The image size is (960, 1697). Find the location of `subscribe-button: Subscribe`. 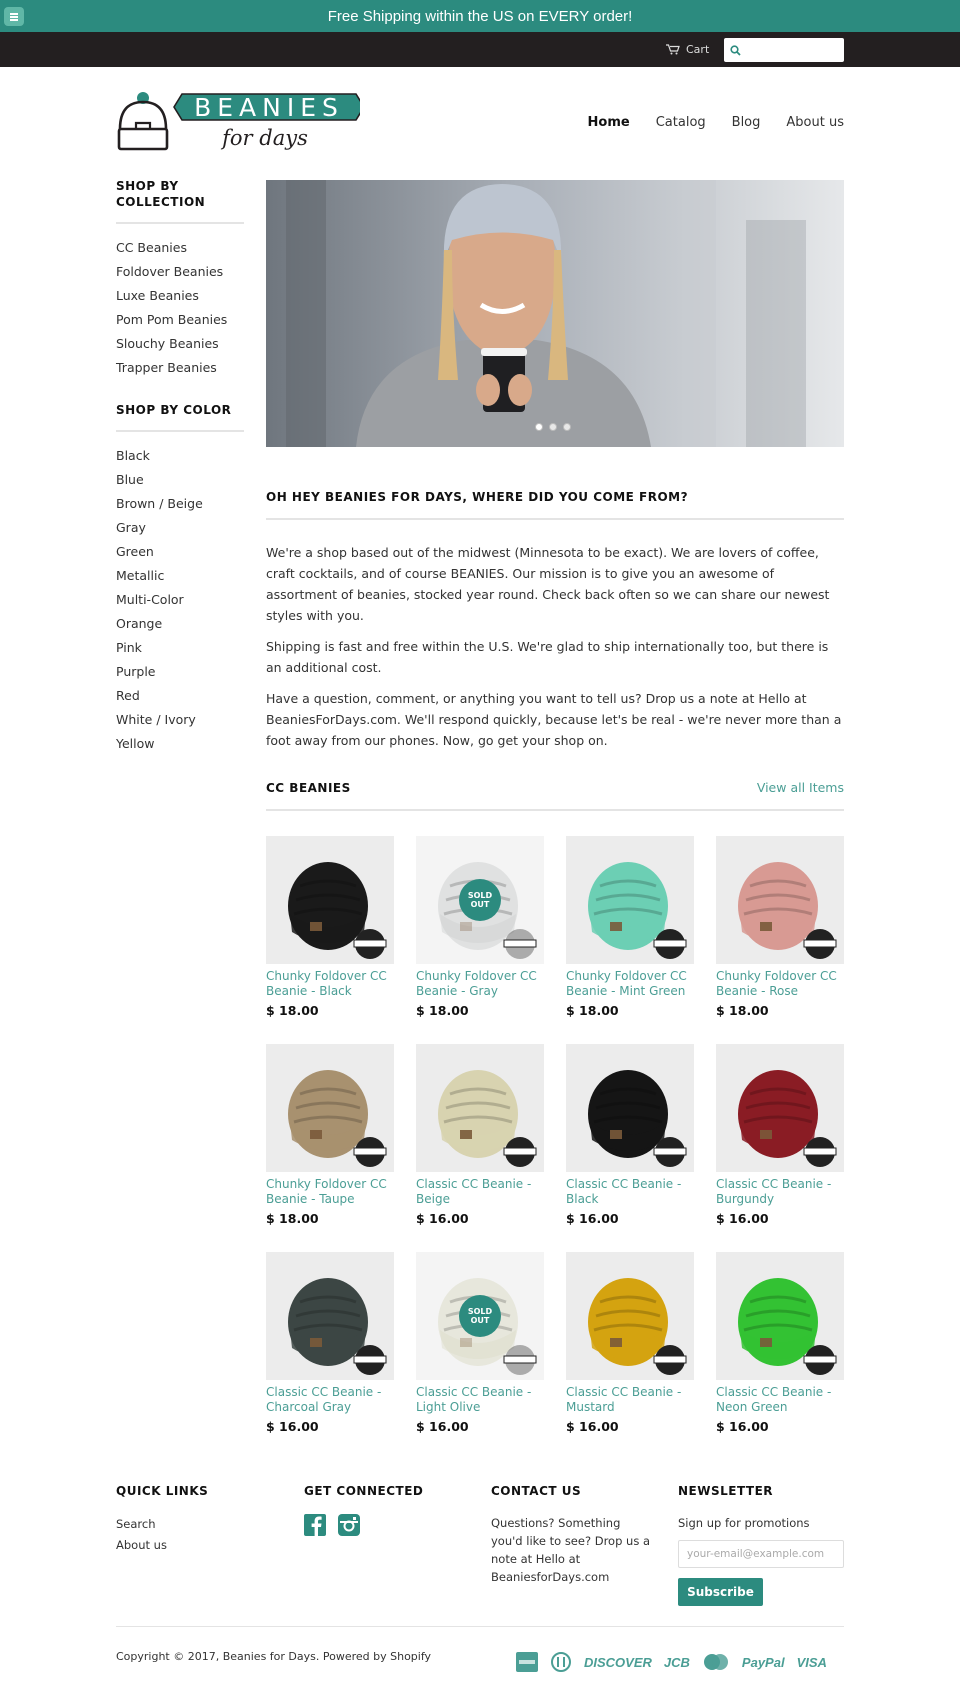

subscribe-button: Subscribe is located at coordinates (720, 1592).